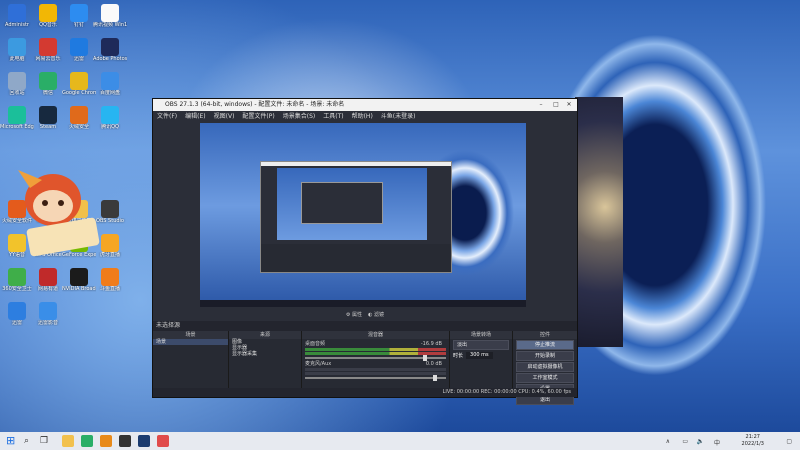  Describe the element at coordinates (541, 105) in the screenshot. I see `minimize-icon: –` at that location.